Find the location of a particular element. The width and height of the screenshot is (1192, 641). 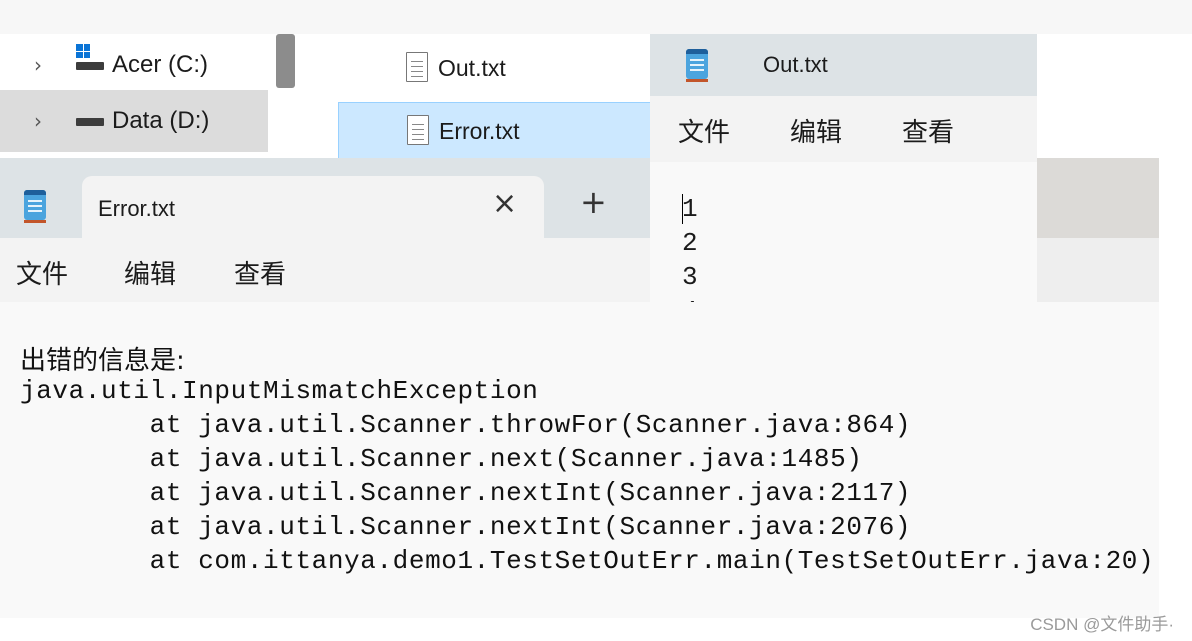

navigation-pane: › Acer (C:) › Data (D:) is located at coordinates (150, 96).